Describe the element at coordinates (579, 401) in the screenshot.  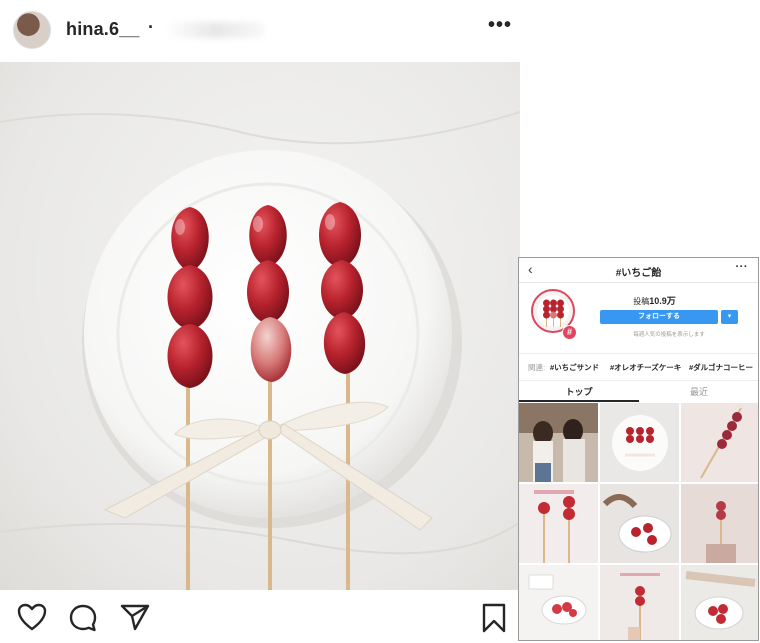
I see `active-tab-indicator` at that location.